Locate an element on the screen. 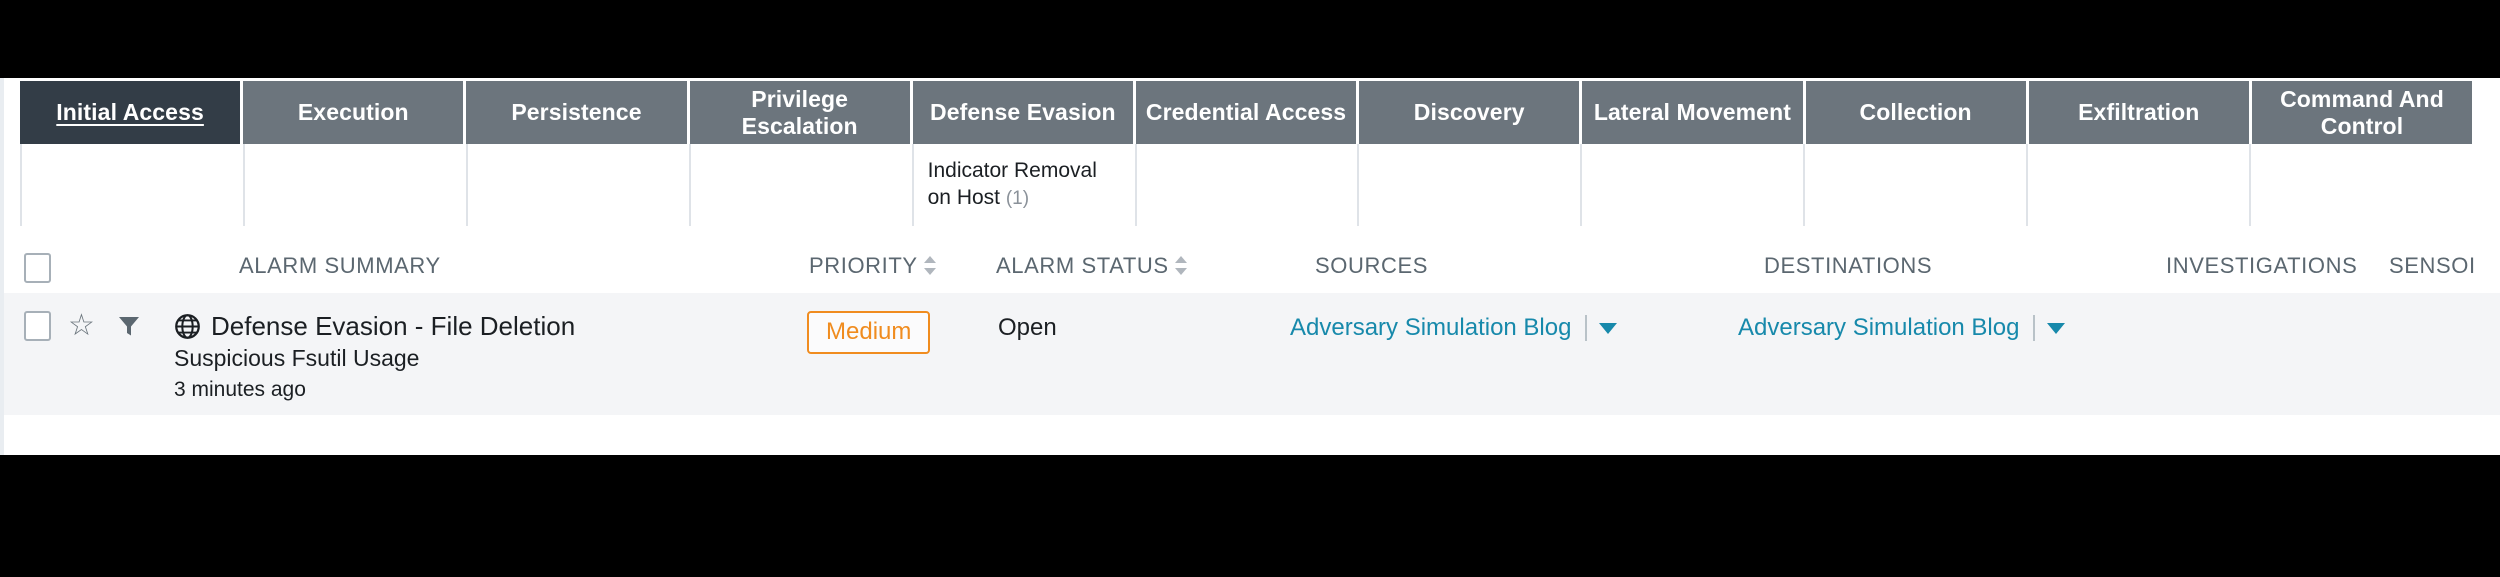  row-action-icons: ☆ is located at coordinates (121, 326).